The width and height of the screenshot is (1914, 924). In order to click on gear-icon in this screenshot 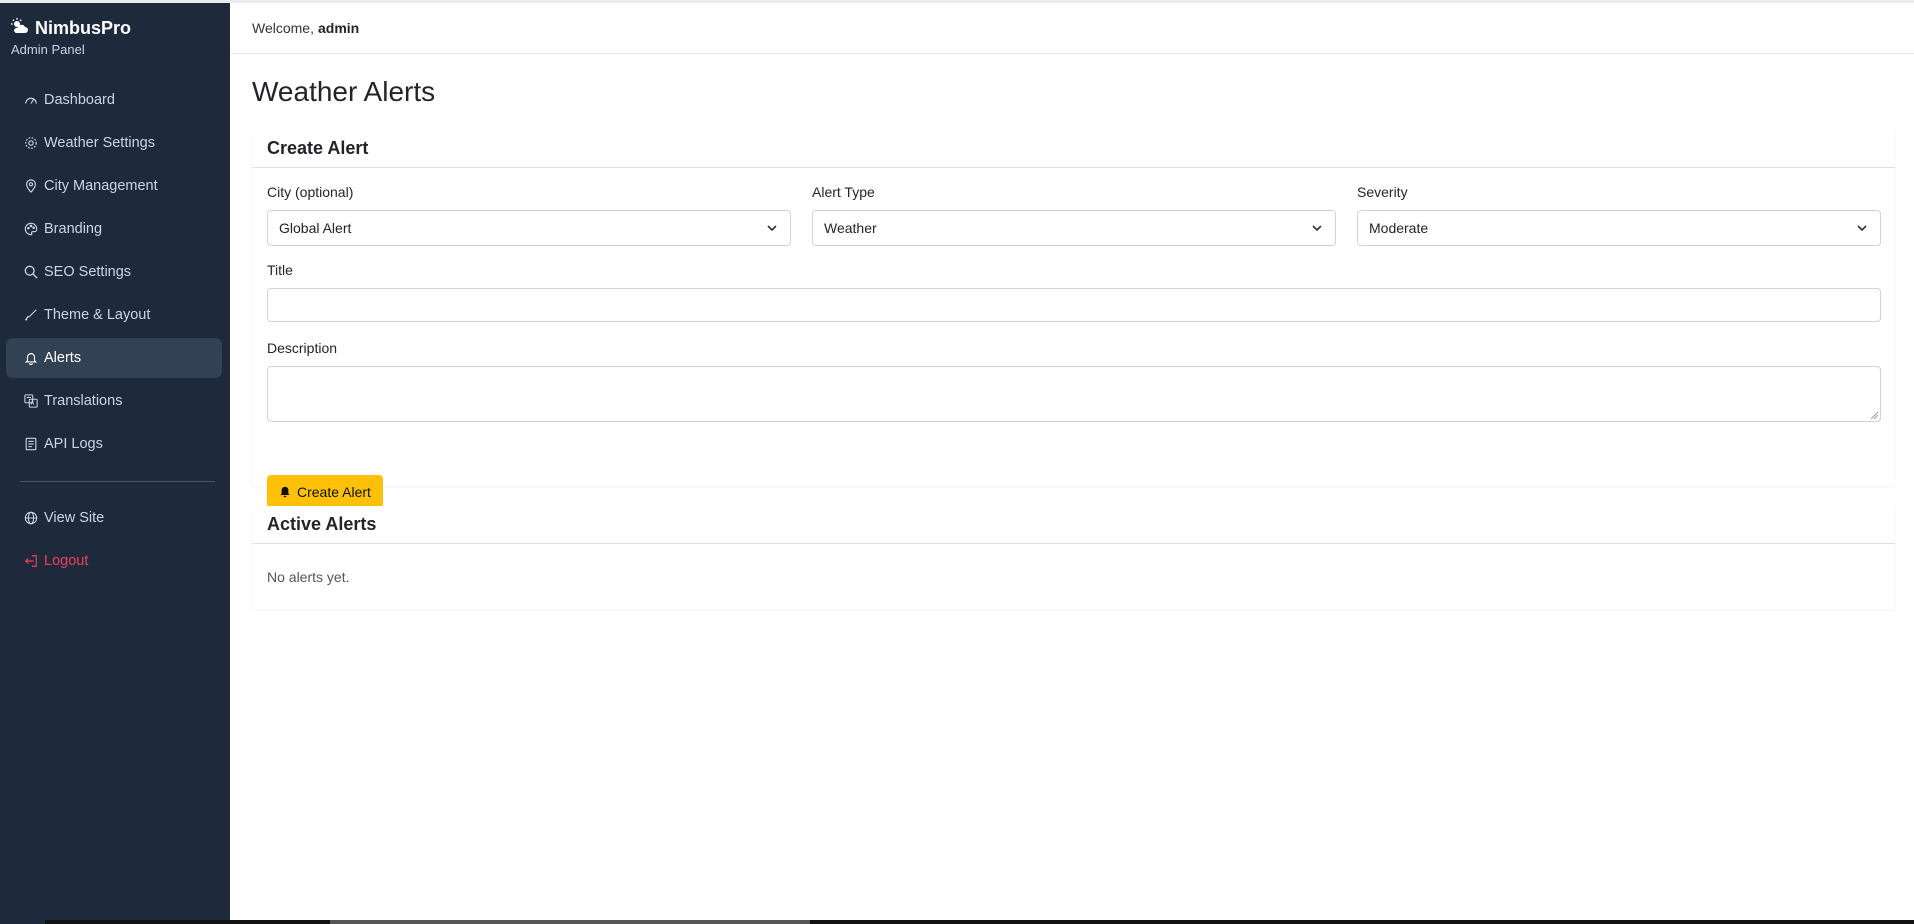, I will do `click(30, 143)`.